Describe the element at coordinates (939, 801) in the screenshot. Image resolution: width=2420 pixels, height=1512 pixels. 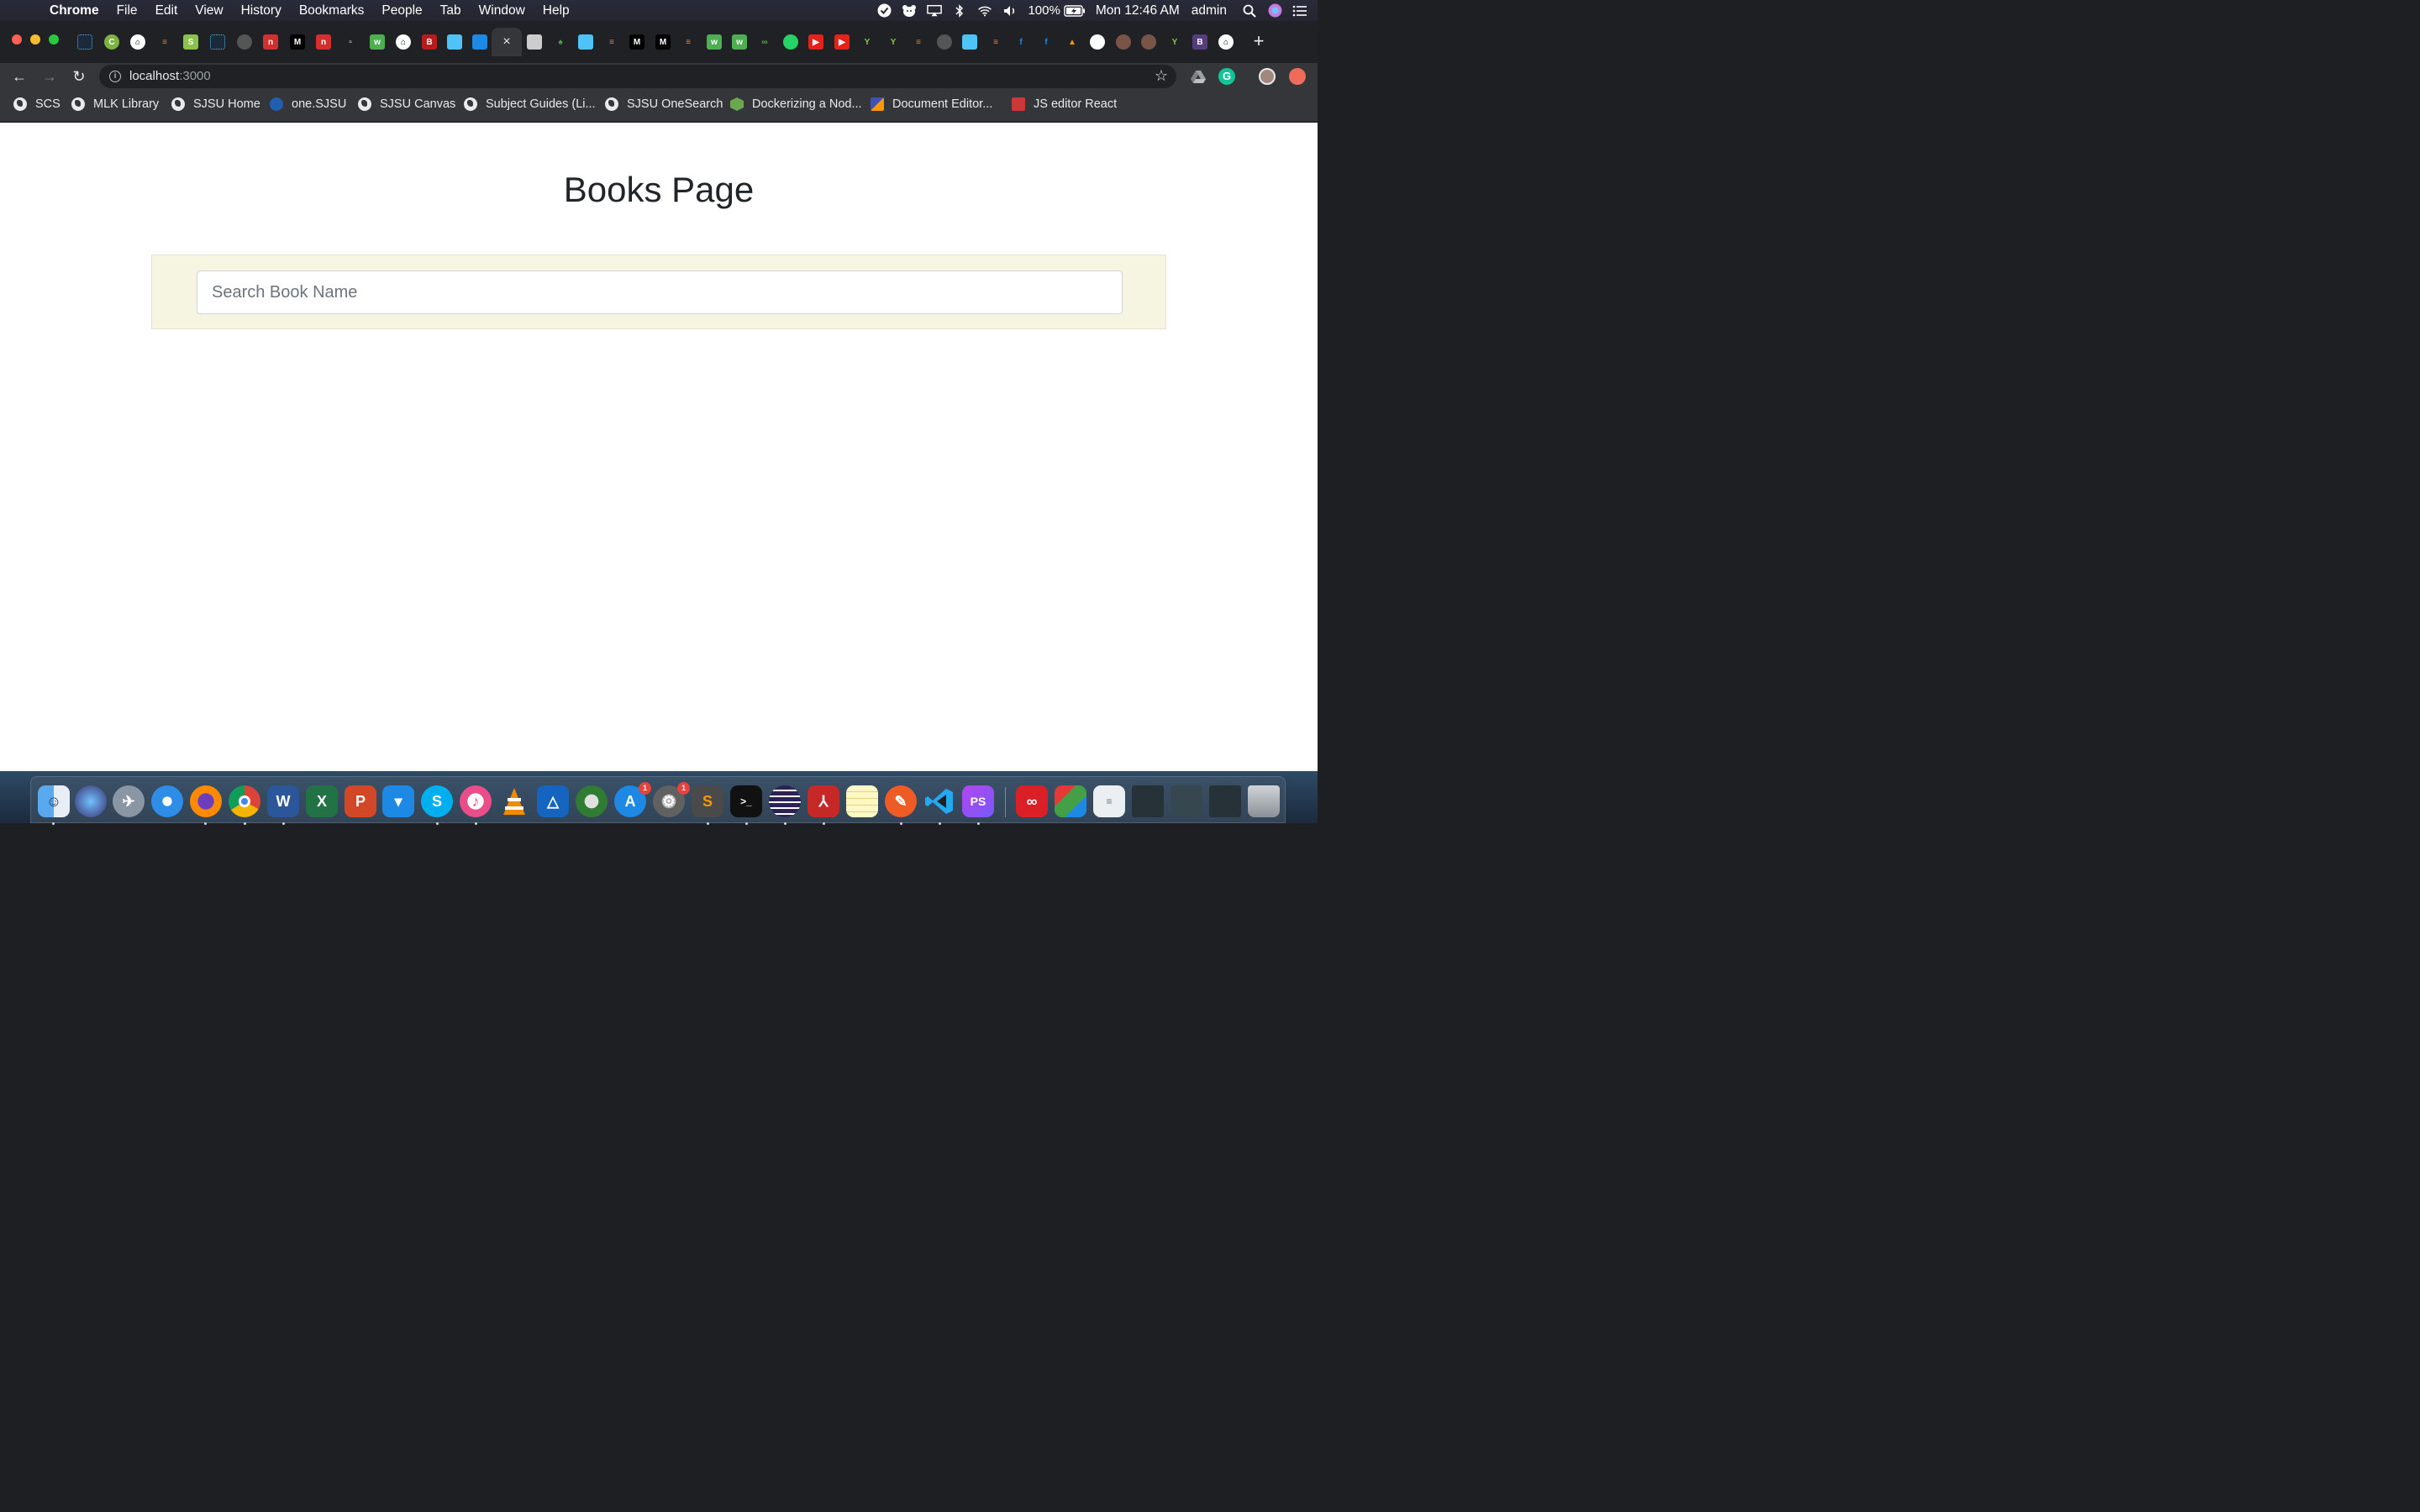
I see `vscode-icon` at that location.